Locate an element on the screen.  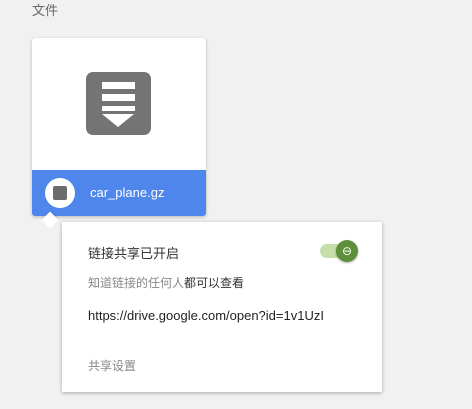
file-type-badge is located at coordinates (60, 193).